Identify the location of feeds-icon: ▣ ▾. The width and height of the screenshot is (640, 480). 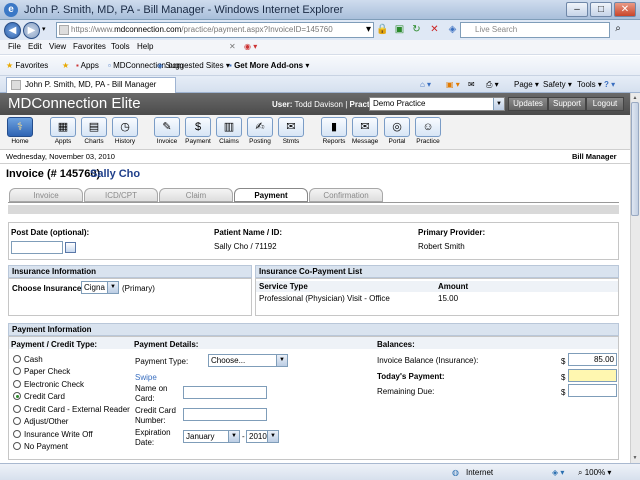
(453, 84).